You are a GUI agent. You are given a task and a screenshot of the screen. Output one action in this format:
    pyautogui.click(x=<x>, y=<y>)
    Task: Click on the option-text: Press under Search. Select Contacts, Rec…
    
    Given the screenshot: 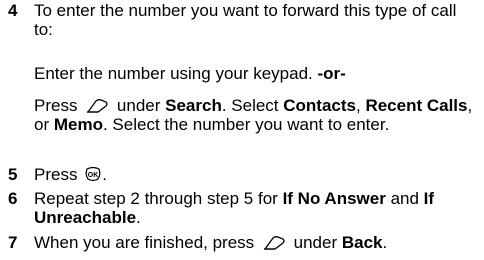 What is the action you would take?
    pyautogui.click(x=253, y=115)
    